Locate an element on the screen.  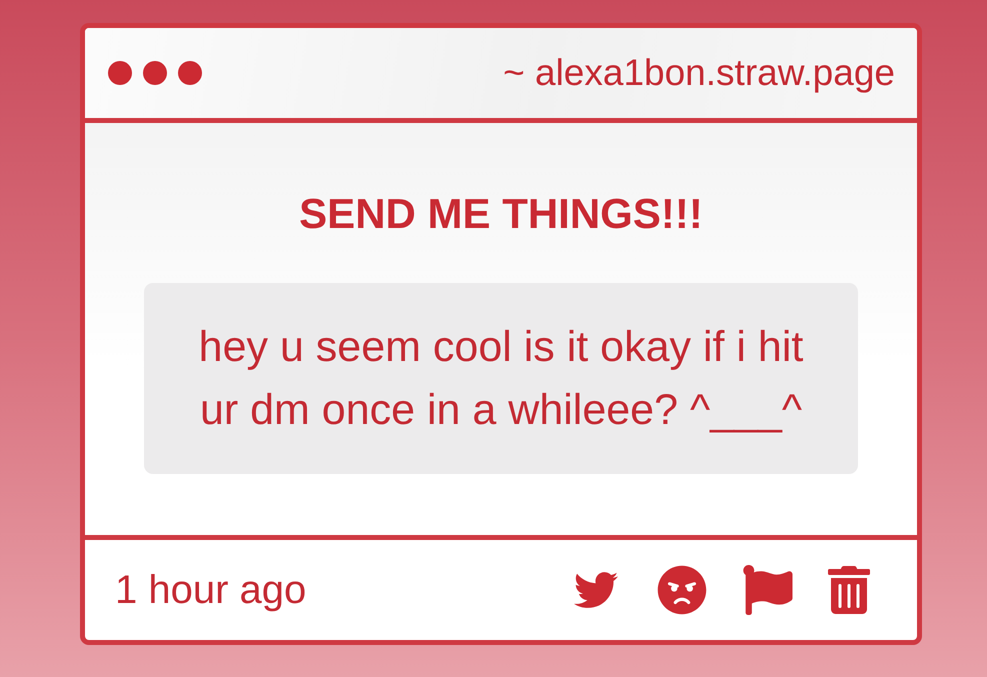
flag-icon is located at coordinates (767, 590).